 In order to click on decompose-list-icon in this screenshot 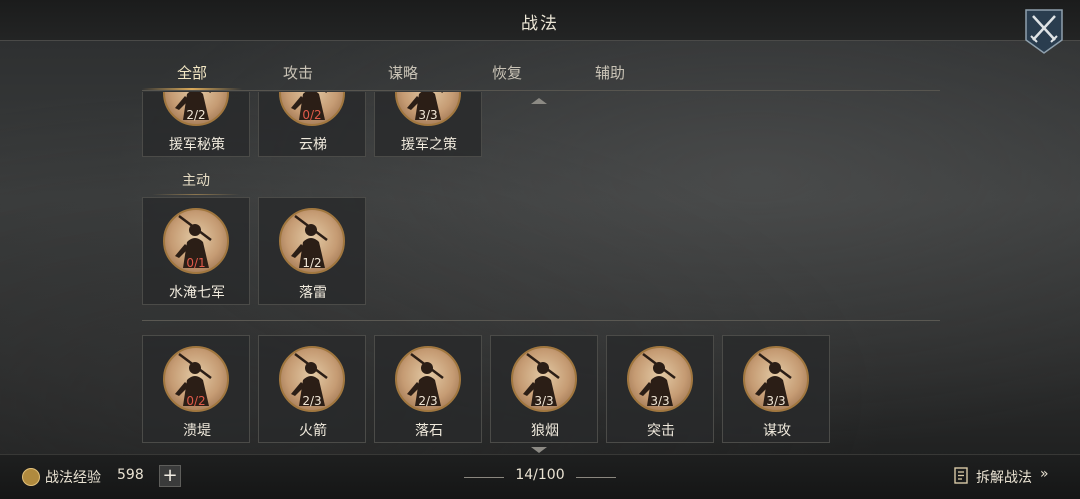, I will do `click(961, 475)`.